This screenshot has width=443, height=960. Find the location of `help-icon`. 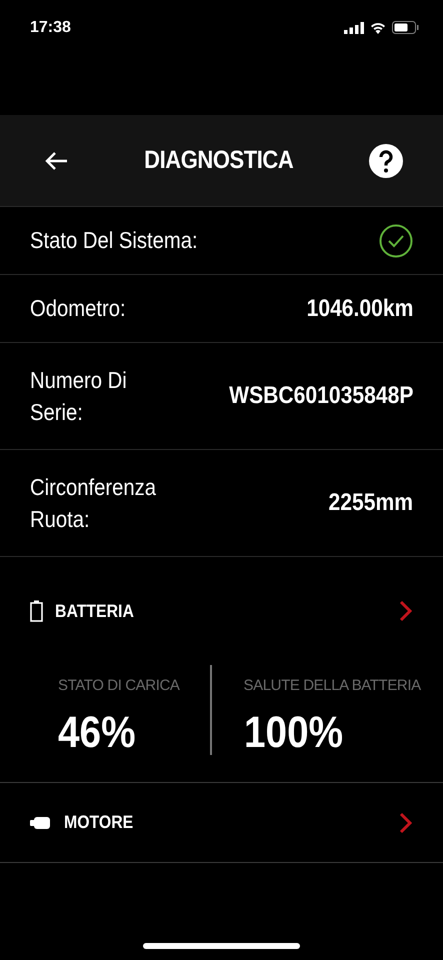

help-icon is located at coordinates (386, 161).